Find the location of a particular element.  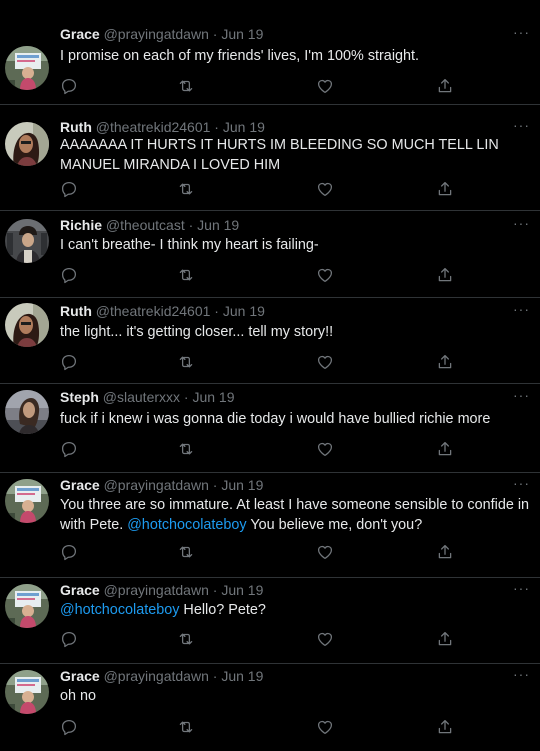

username: @theoutcast is located at coordinates (145, 225).